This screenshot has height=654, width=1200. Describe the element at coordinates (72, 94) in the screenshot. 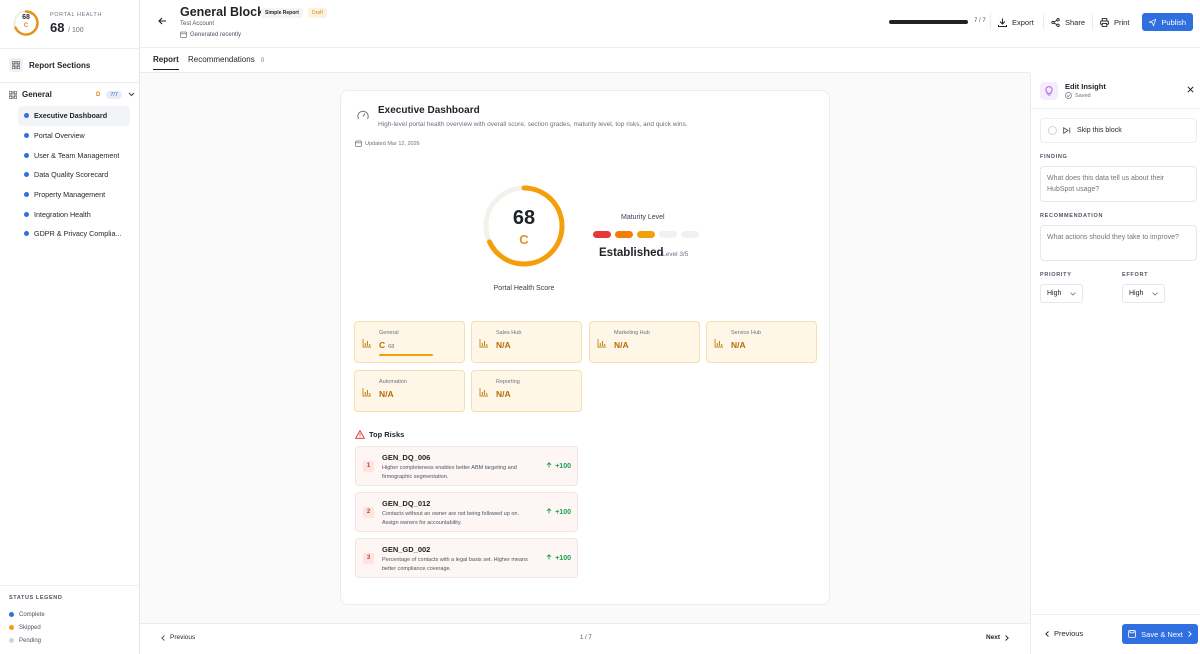

I see `sidebar-group-general: General D 7/7` at that location.